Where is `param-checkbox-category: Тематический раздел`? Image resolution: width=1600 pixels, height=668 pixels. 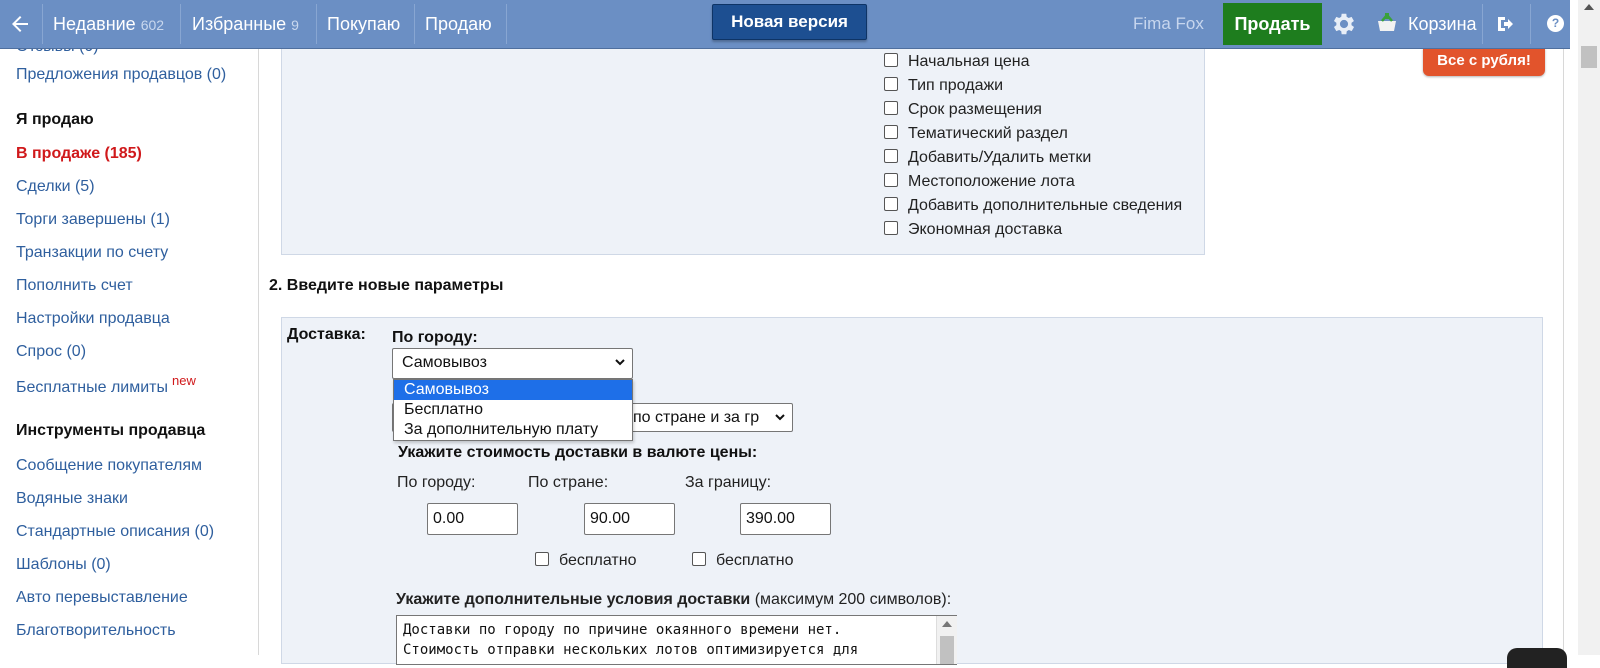
param-checkbox-category: Тематический раздел is located at coordinates (976, 134).